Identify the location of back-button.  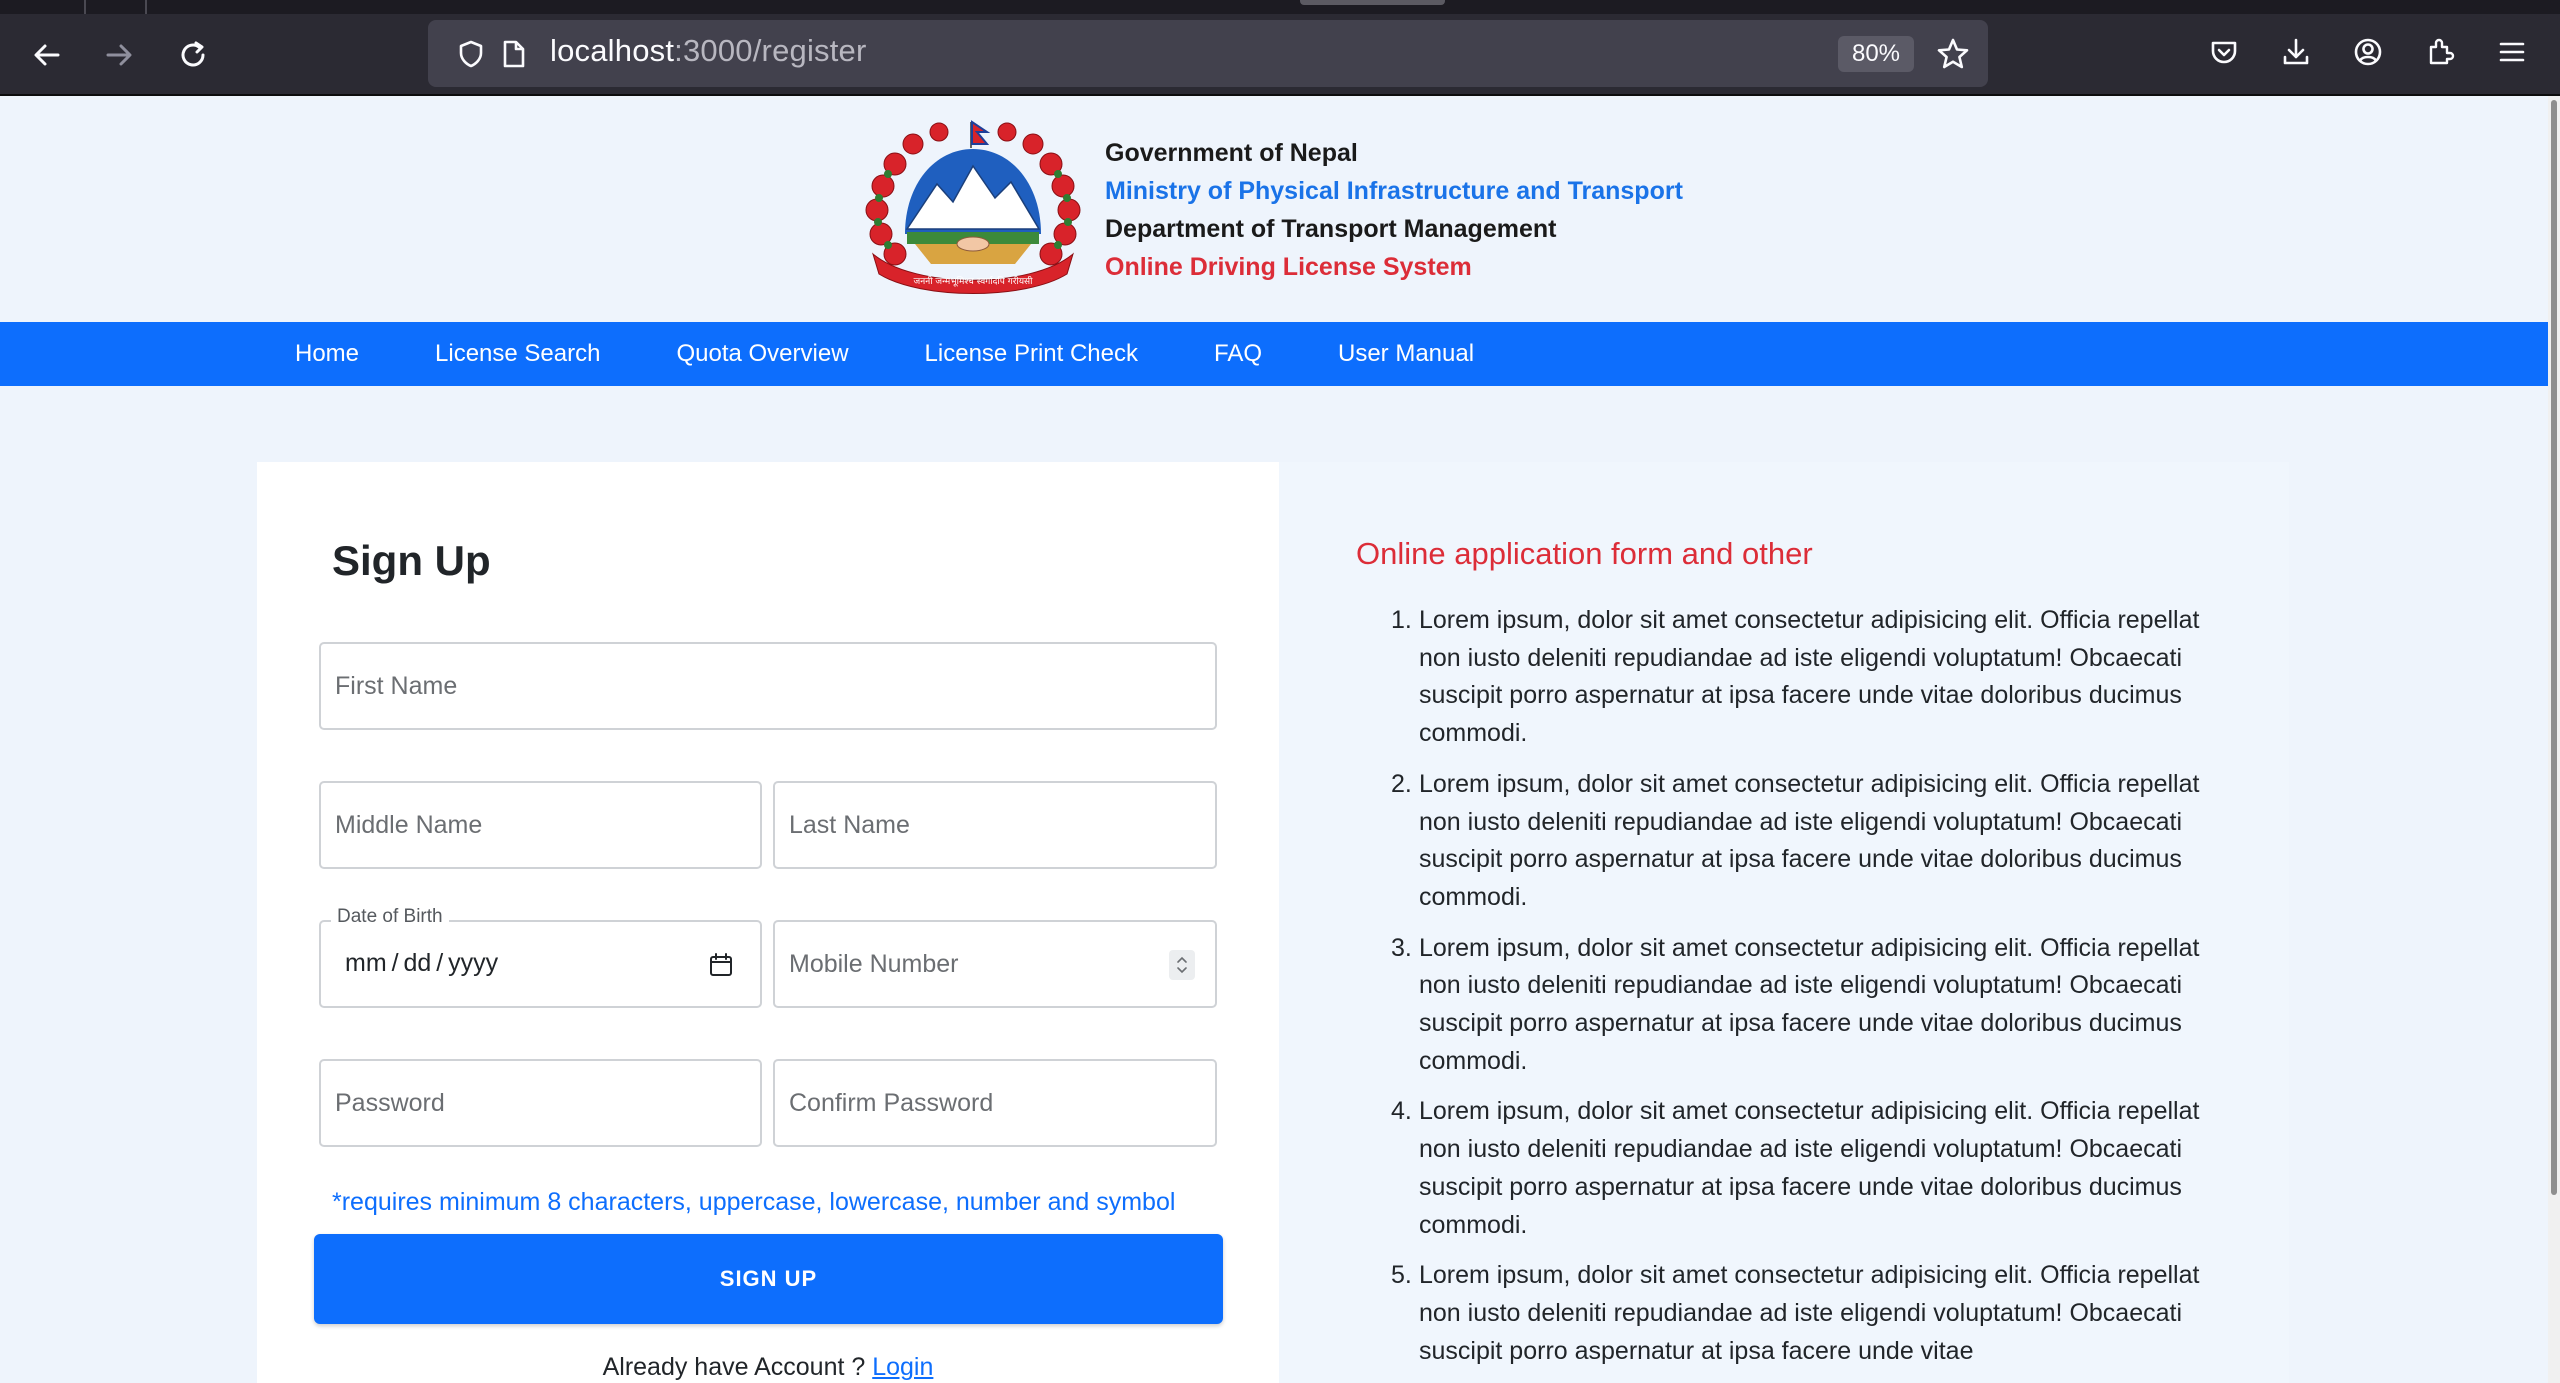
(47, 55).